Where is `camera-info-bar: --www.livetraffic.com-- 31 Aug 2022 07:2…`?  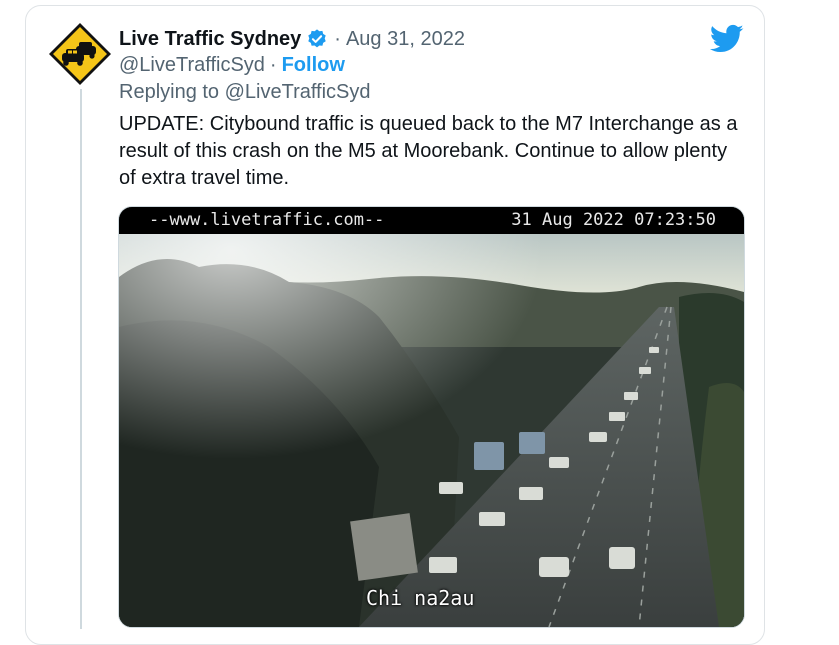 camera-info-bar: --www.livetraffic.com-- 31 Aug 2022 07:2… is located at coordinates (431, 220).